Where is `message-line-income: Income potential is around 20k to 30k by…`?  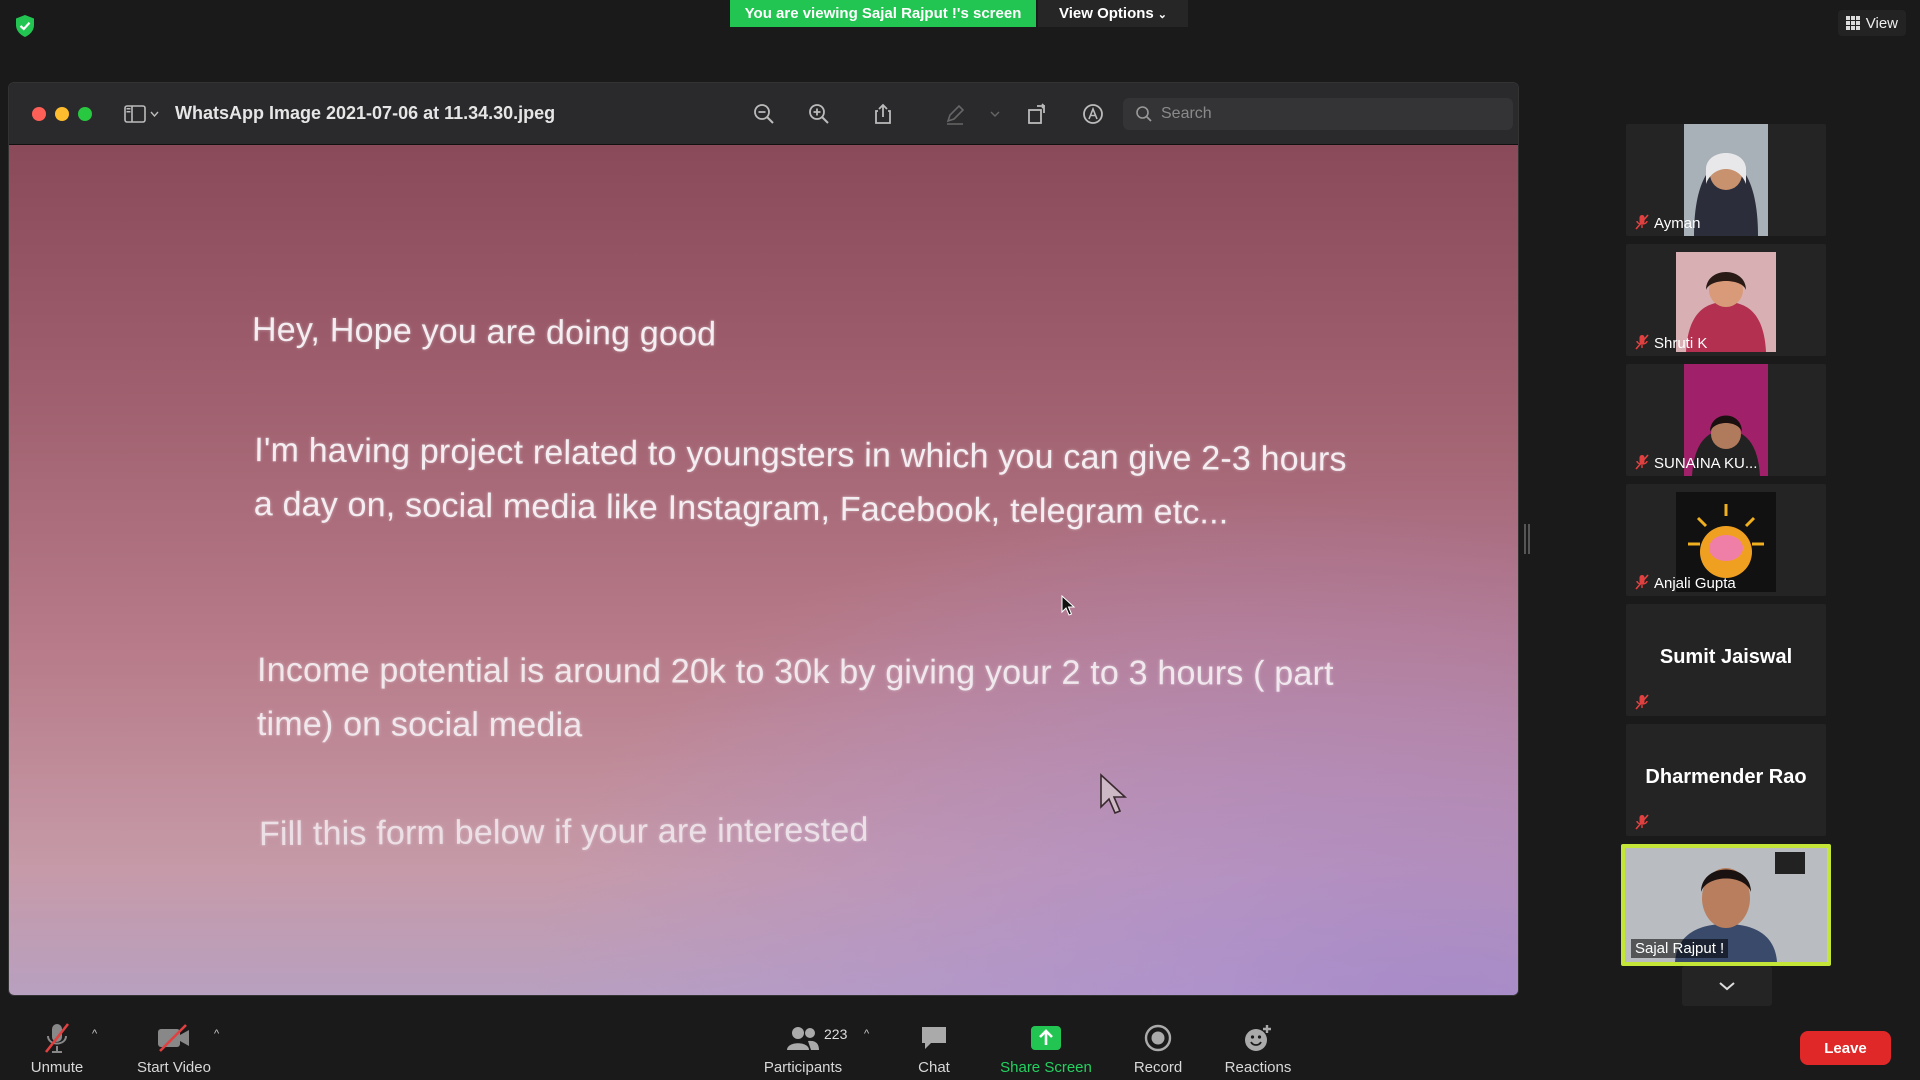
message-line-income: Income potential is around 20k to 30k by… is located at coordinates (795, 698).